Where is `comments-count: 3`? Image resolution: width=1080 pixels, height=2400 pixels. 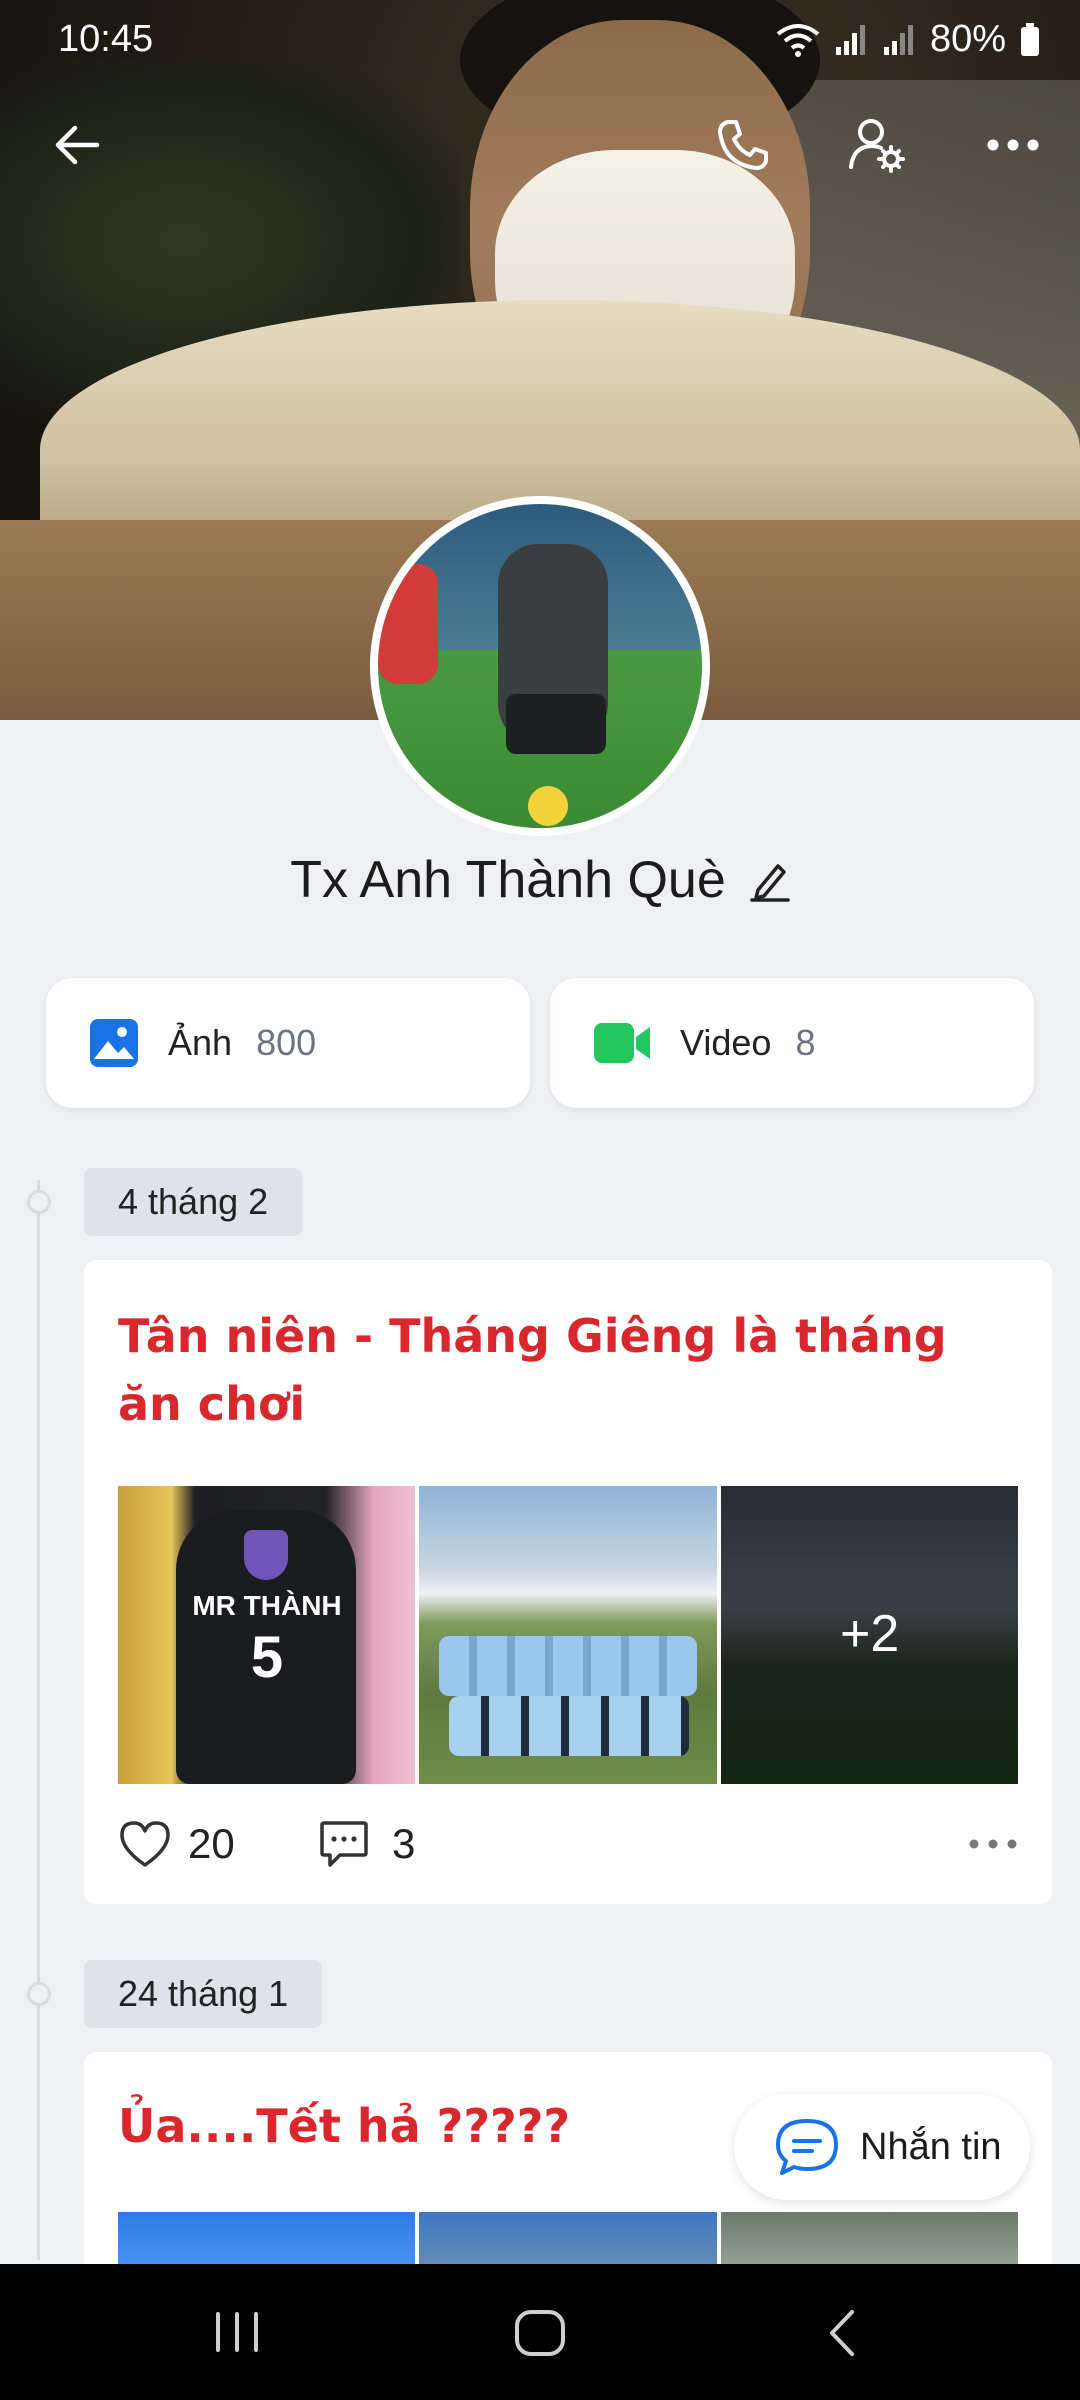 comments-count: 3 is located at coordinates (404, 1843).